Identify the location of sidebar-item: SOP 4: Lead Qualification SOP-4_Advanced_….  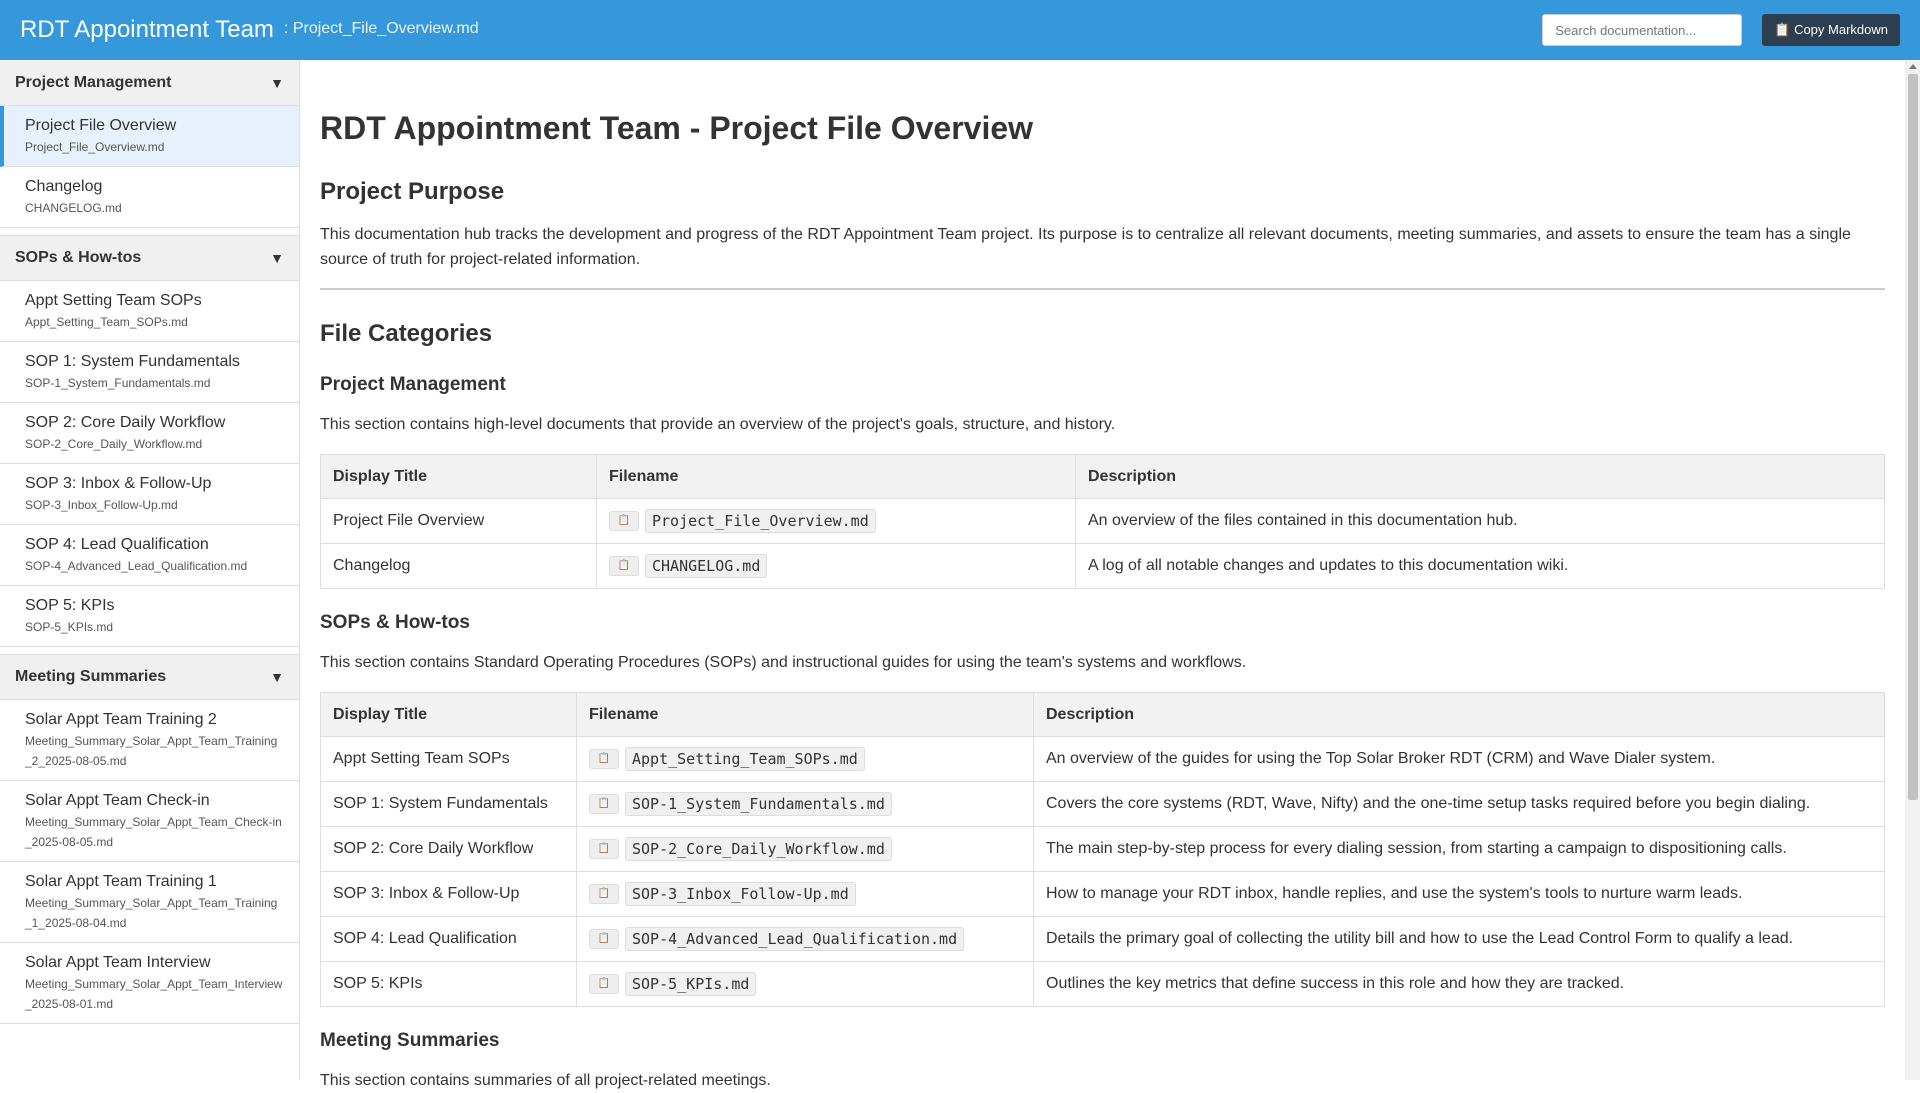
(149, 555).